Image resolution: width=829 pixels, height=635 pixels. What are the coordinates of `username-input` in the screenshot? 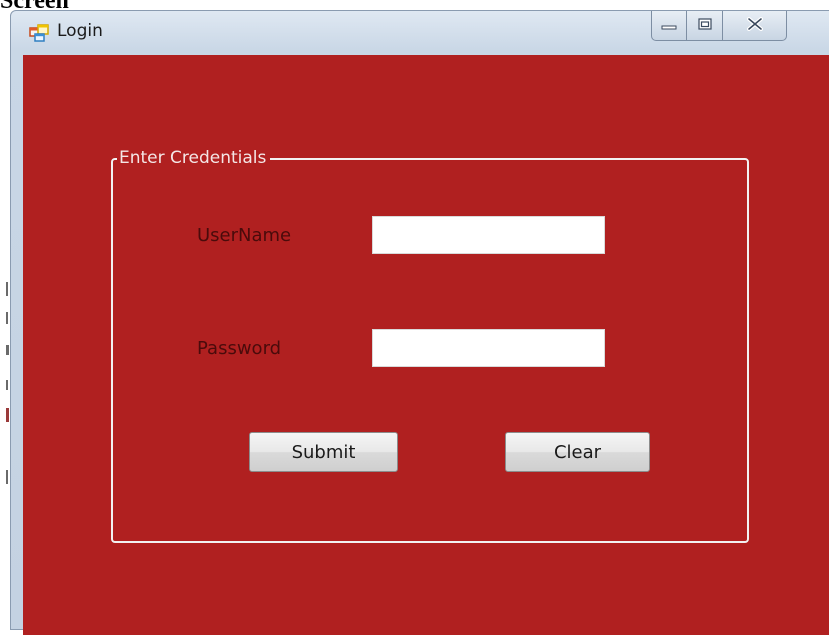 It's located at (488, 235).